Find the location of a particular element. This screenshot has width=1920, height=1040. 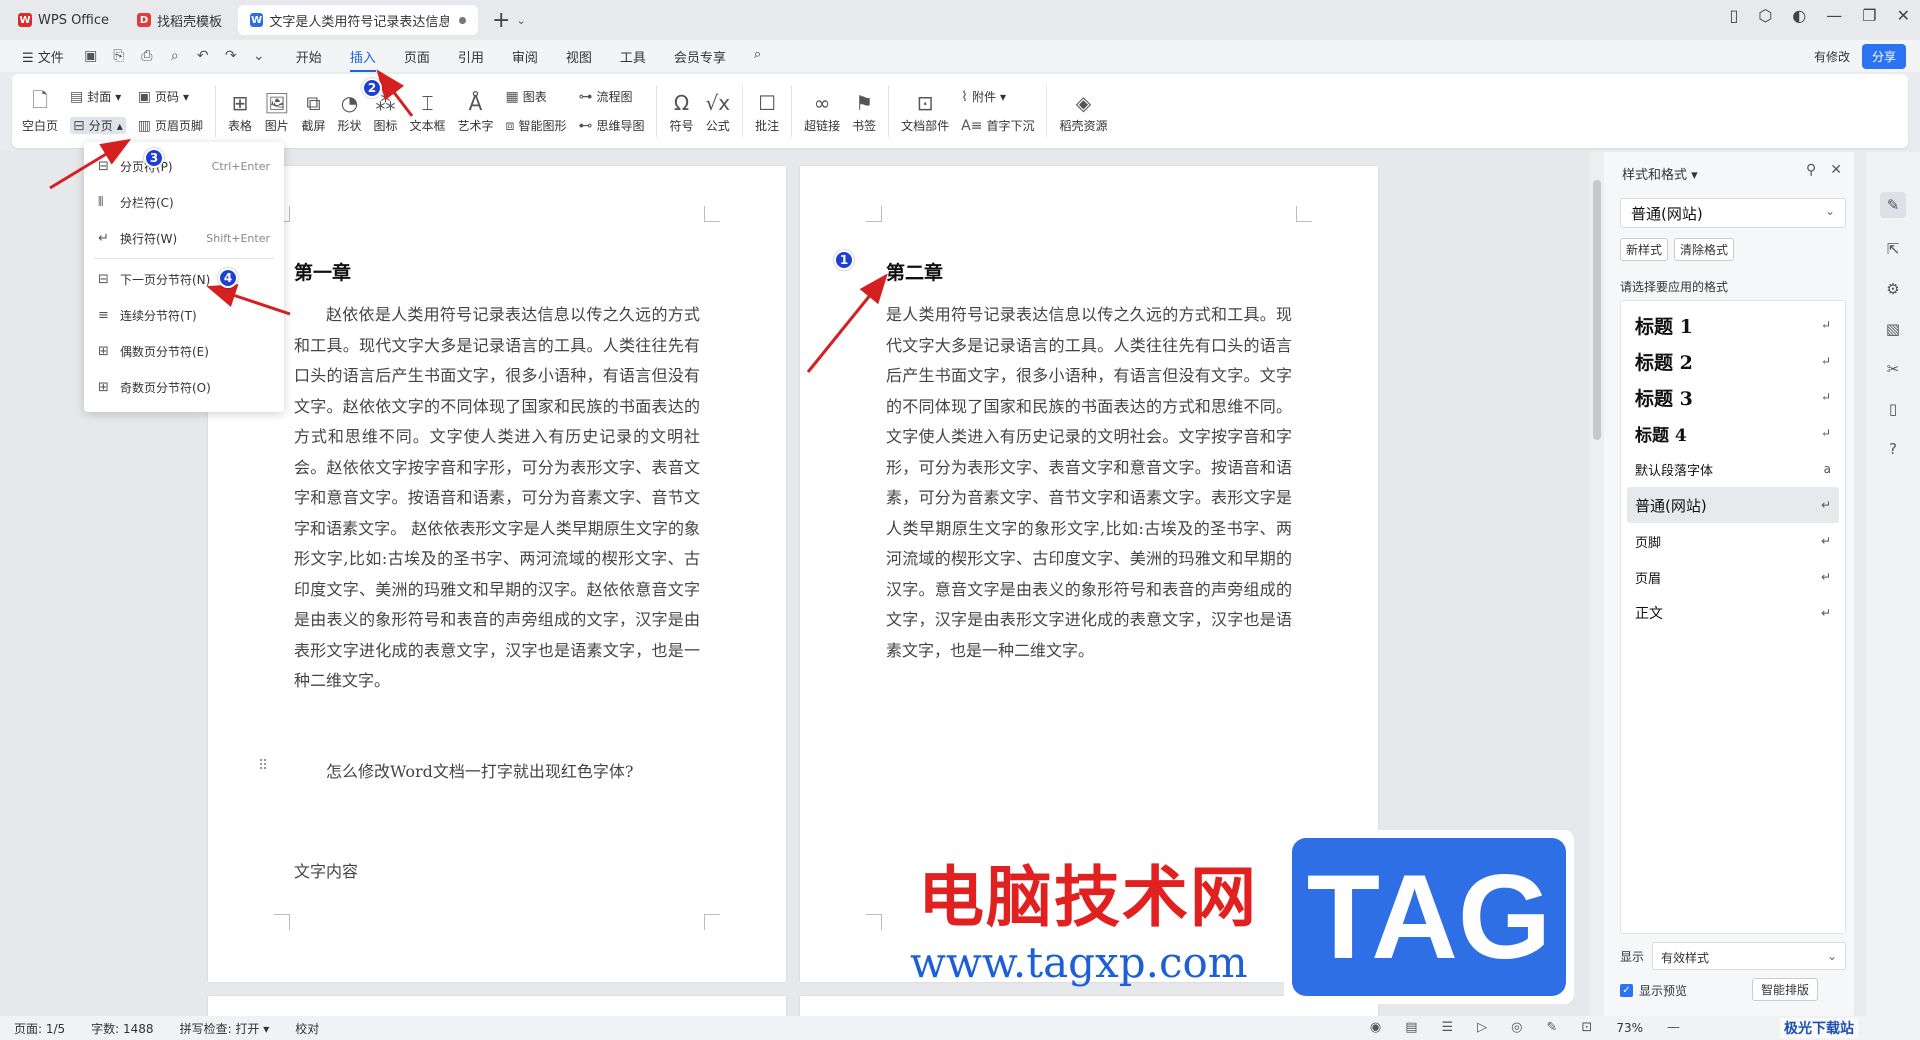

style-item-body: 正文 ↵ is located at coordinates (1733, 613).